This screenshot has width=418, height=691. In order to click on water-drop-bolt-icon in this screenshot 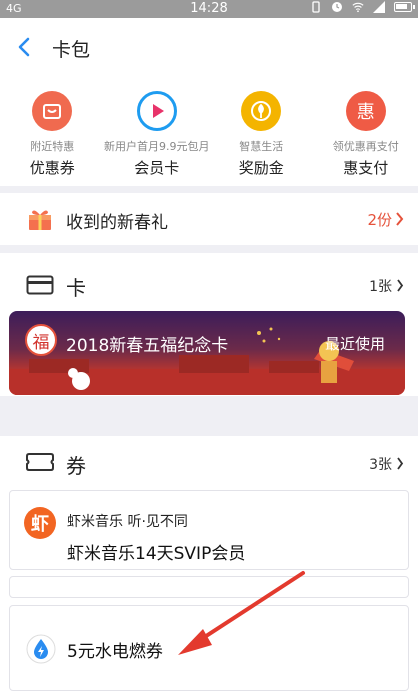, I will do `click(41, 649)`.